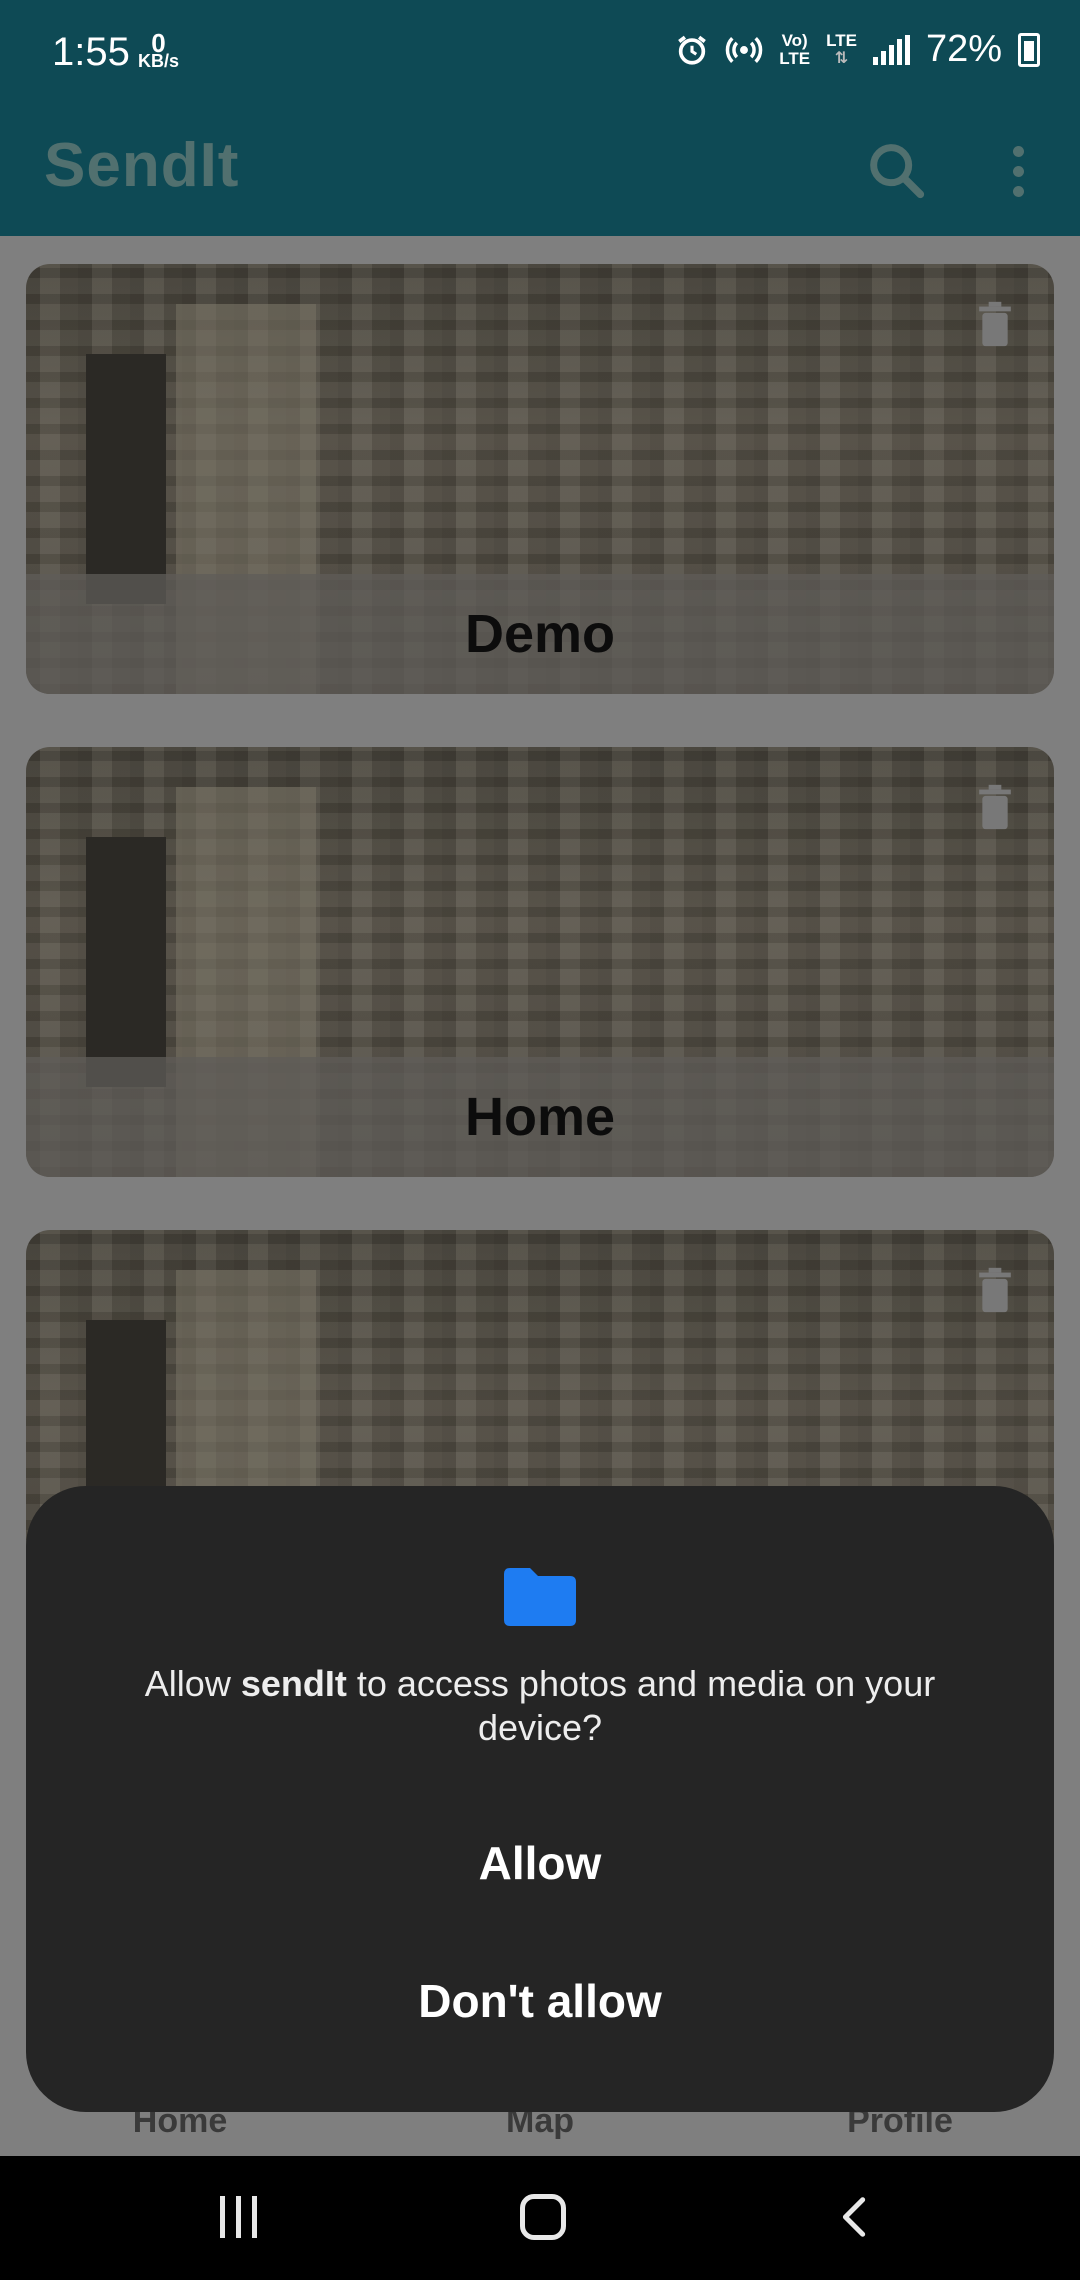 The image size is (1080, 2280). I want to click on card-label-bar: Demo, so click(540, 634).